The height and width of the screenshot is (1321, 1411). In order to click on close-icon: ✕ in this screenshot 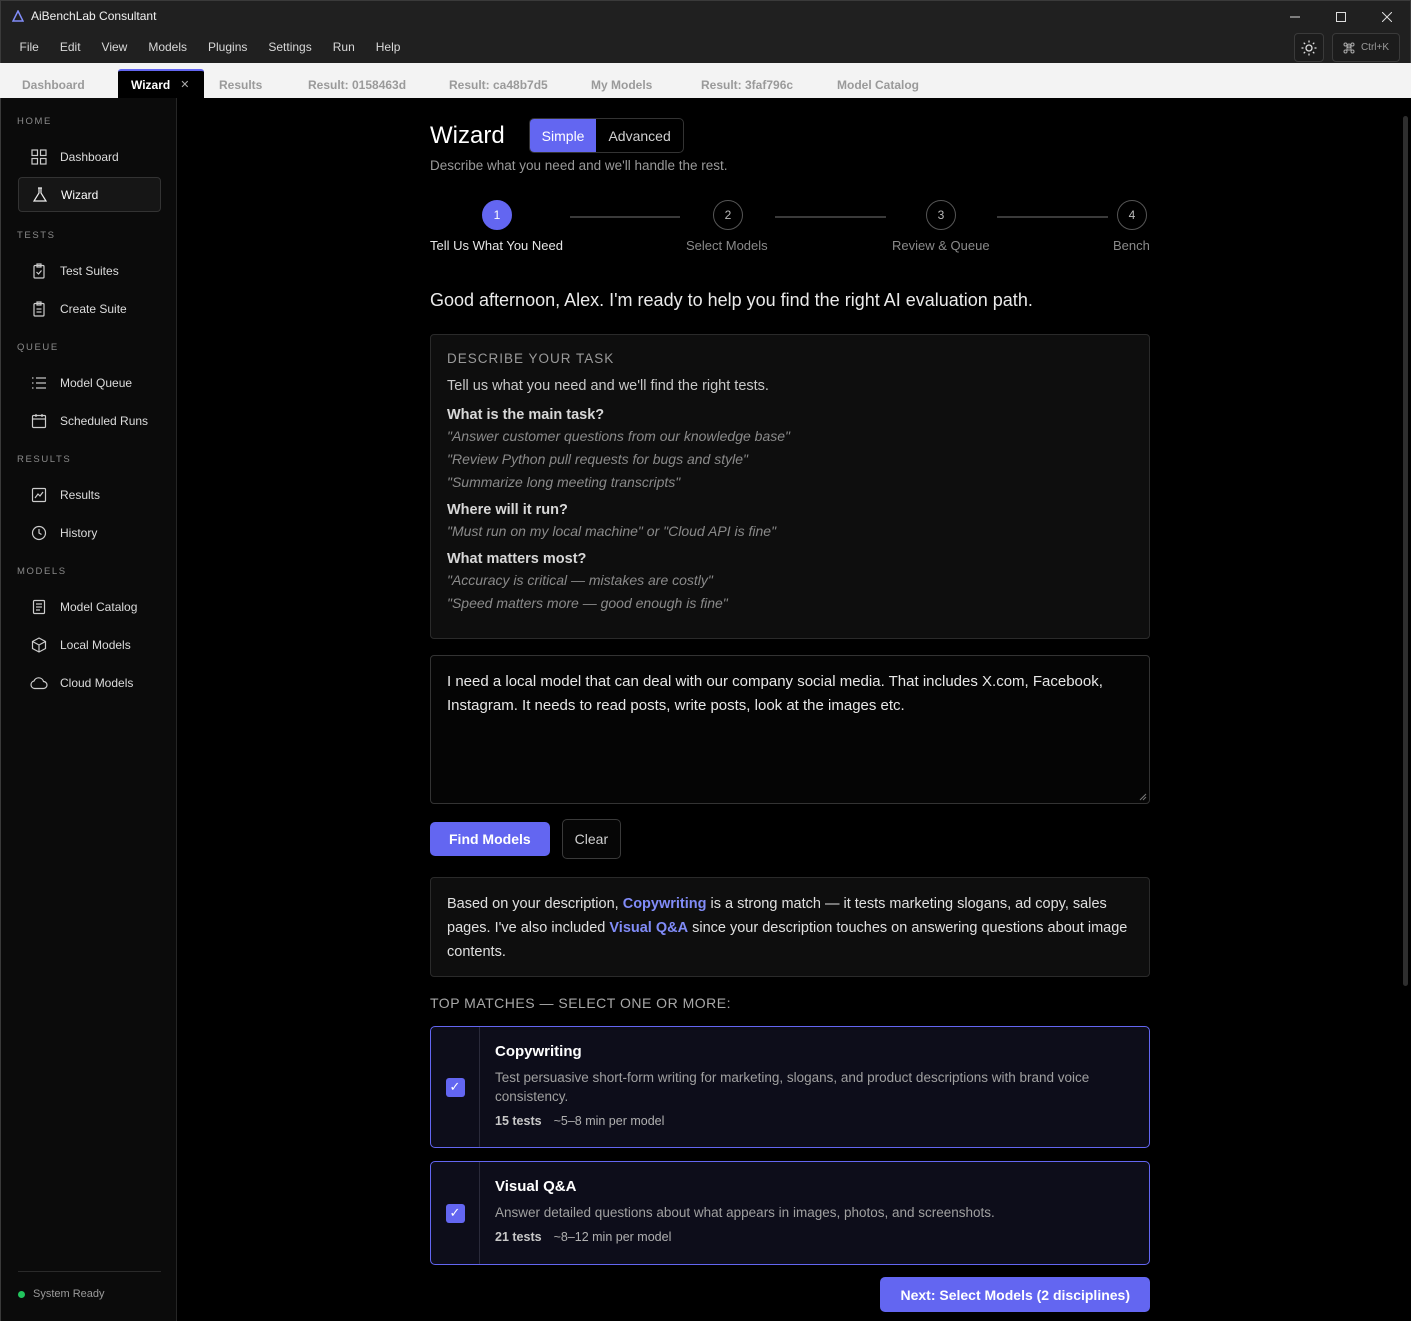, I will do `click(184, 84)`.